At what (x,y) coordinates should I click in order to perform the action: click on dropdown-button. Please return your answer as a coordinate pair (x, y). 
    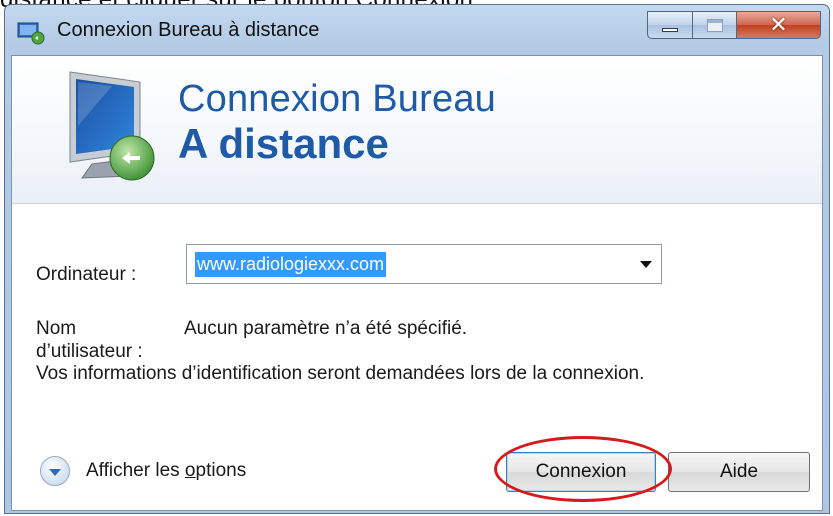
    Looking at the image, I should click on (646, 264).